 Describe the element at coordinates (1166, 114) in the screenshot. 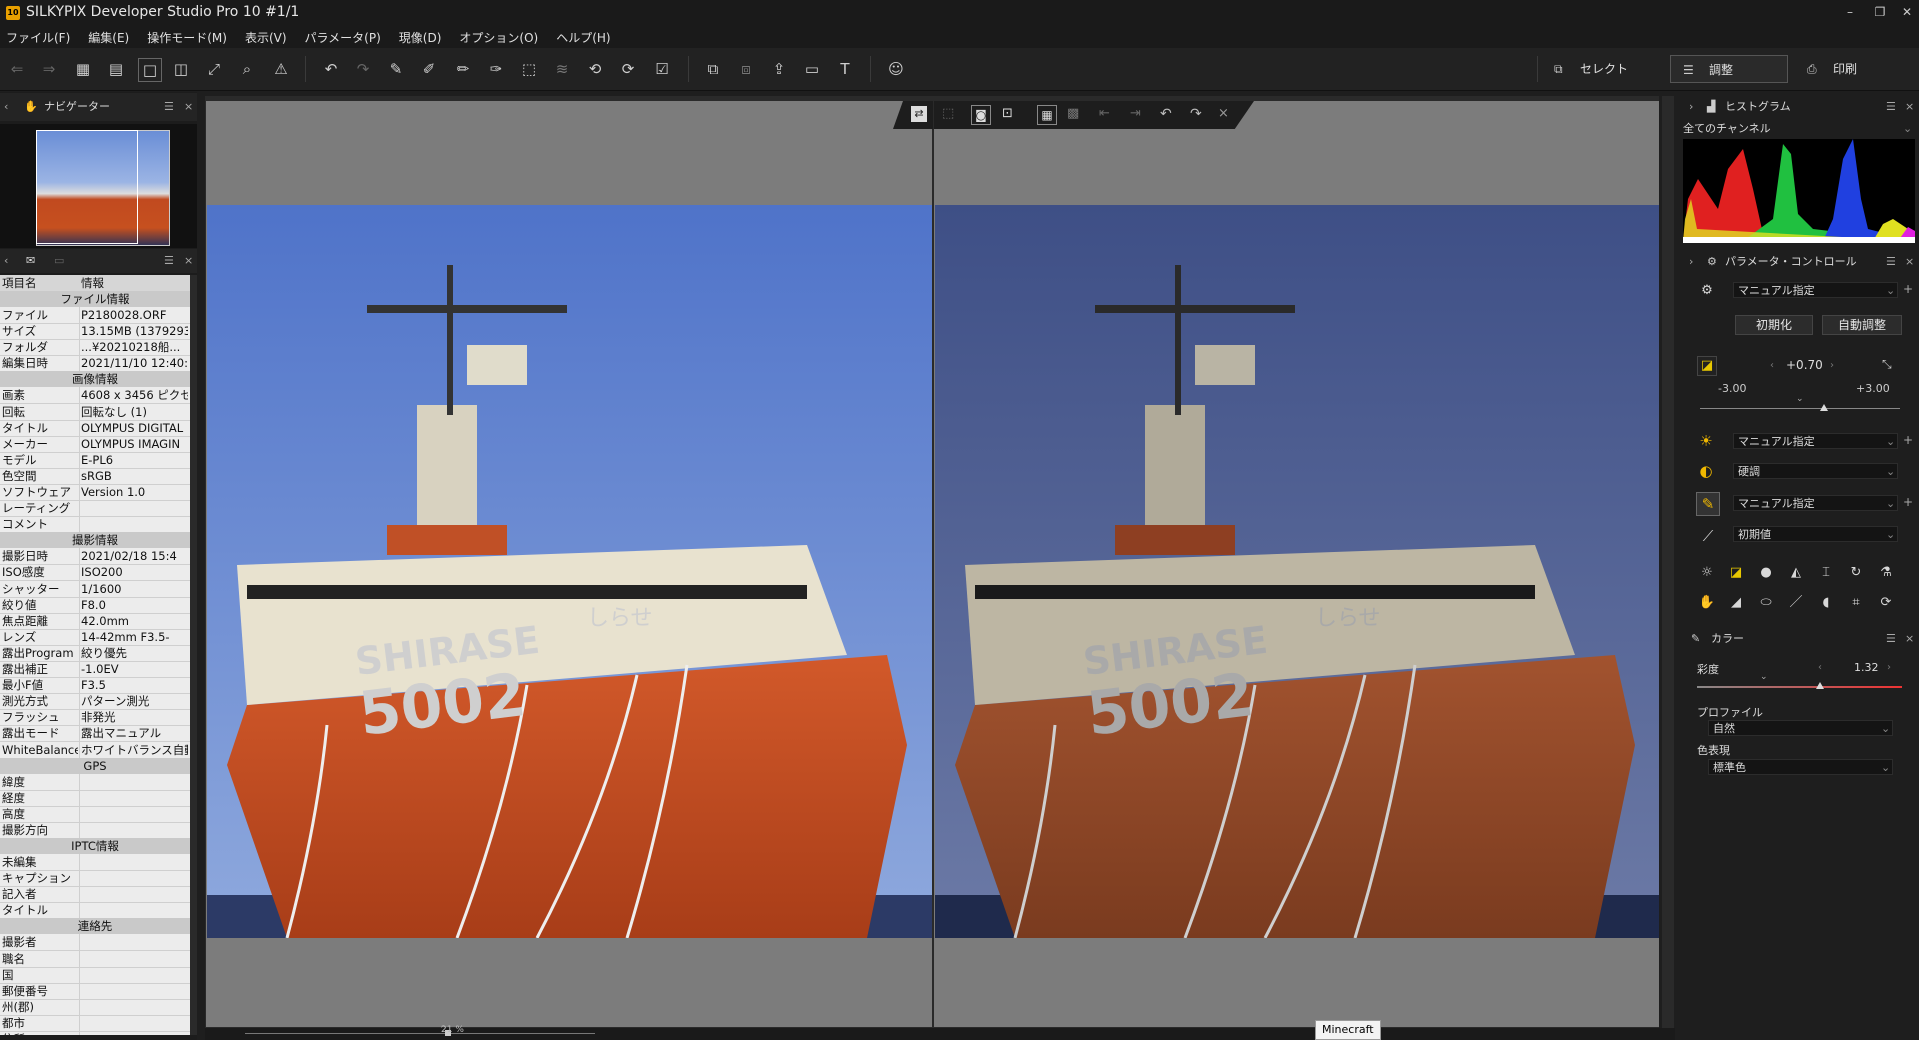

I see `rotate-left-icon: ↶` at that location.